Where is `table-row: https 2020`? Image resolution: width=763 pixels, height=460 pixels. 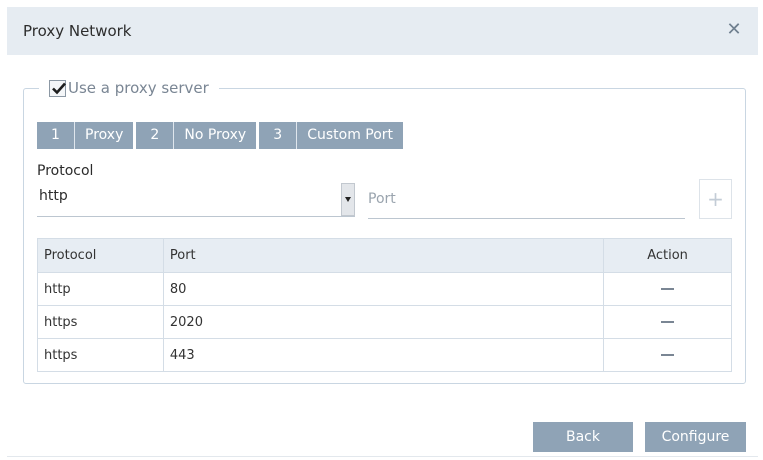 table-row: https 2020 is located at coordinates (384, 322).